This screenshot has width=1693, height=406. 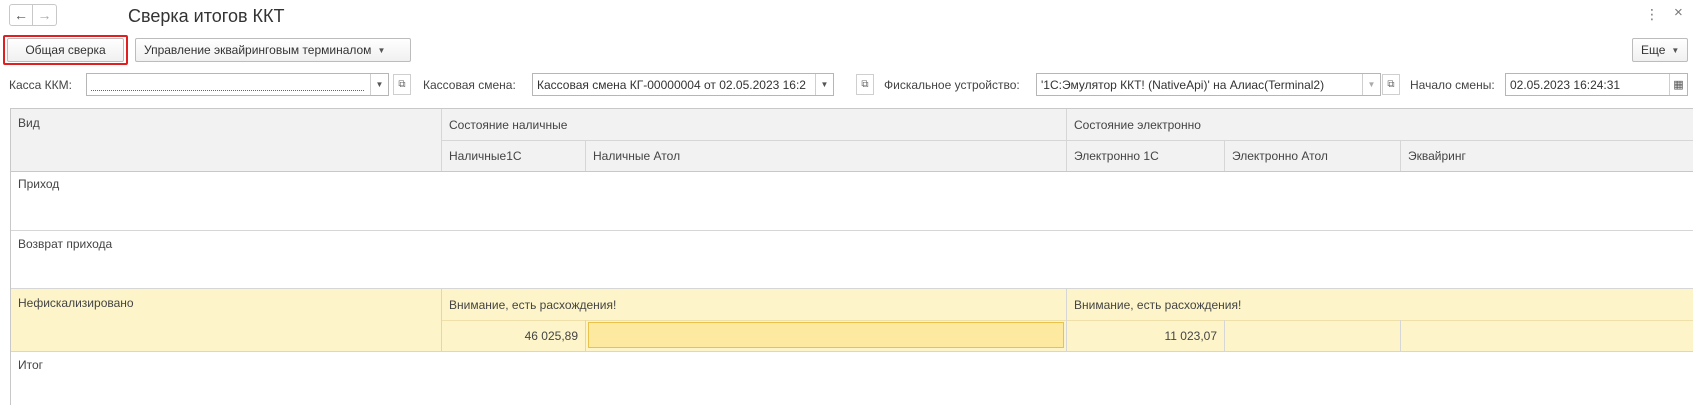 I want to click on cash-warning-text: Внимание, есть расхождения!, so click(x=753, y=304).